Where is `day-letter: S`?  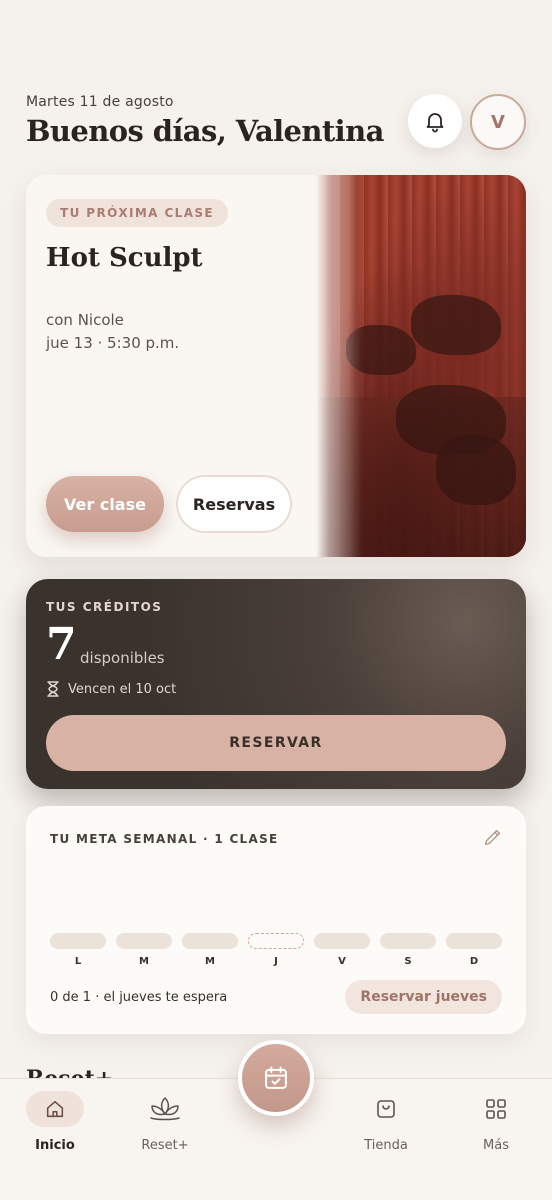 day-letter: S is located at coordinates (408, 961).